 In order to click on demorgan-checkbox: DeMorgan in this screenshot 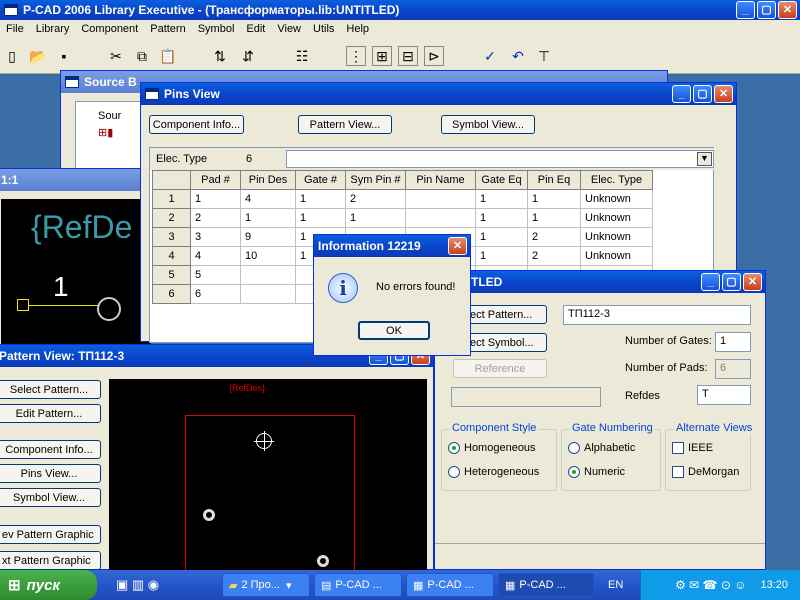, I will do `click(705, 472)`.